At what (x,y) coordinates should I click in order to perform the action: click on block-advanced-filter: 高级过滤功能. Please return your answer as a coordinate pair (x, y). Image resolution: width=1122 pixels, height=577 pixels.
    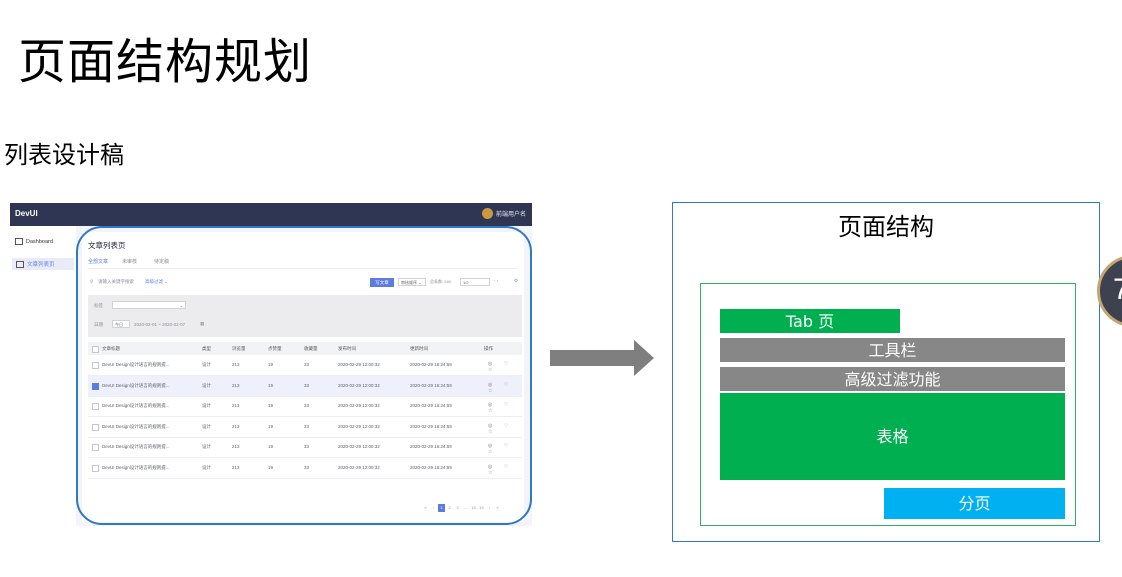
    Looking at the image, I should click on (892, 379).